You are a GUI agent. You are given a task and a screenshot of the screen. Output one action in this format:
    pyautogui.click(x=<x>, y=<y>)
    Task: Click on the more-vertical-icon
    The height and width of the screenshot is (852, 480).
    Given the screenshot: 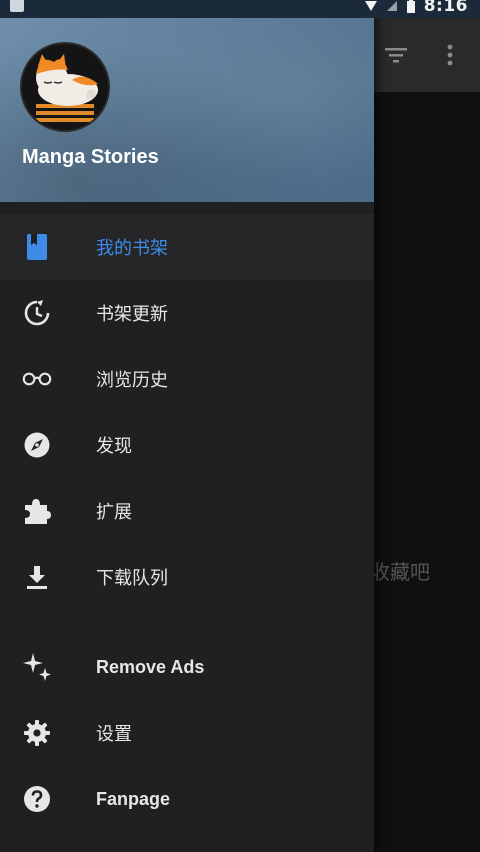 What is the action you would take?
    pyautogui.click(x=450, y=55)
    